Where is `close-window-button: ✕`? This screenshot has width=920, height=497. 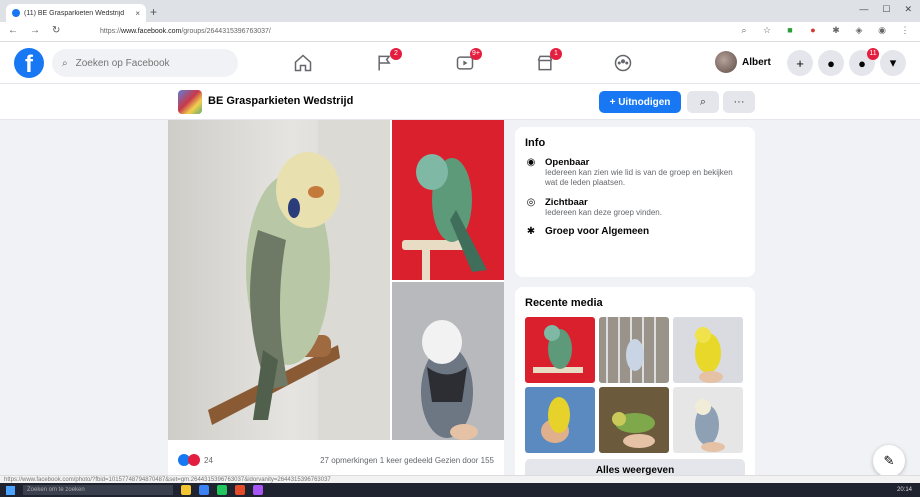 close-window-button: ✕ is located at coordinates (908, 9).